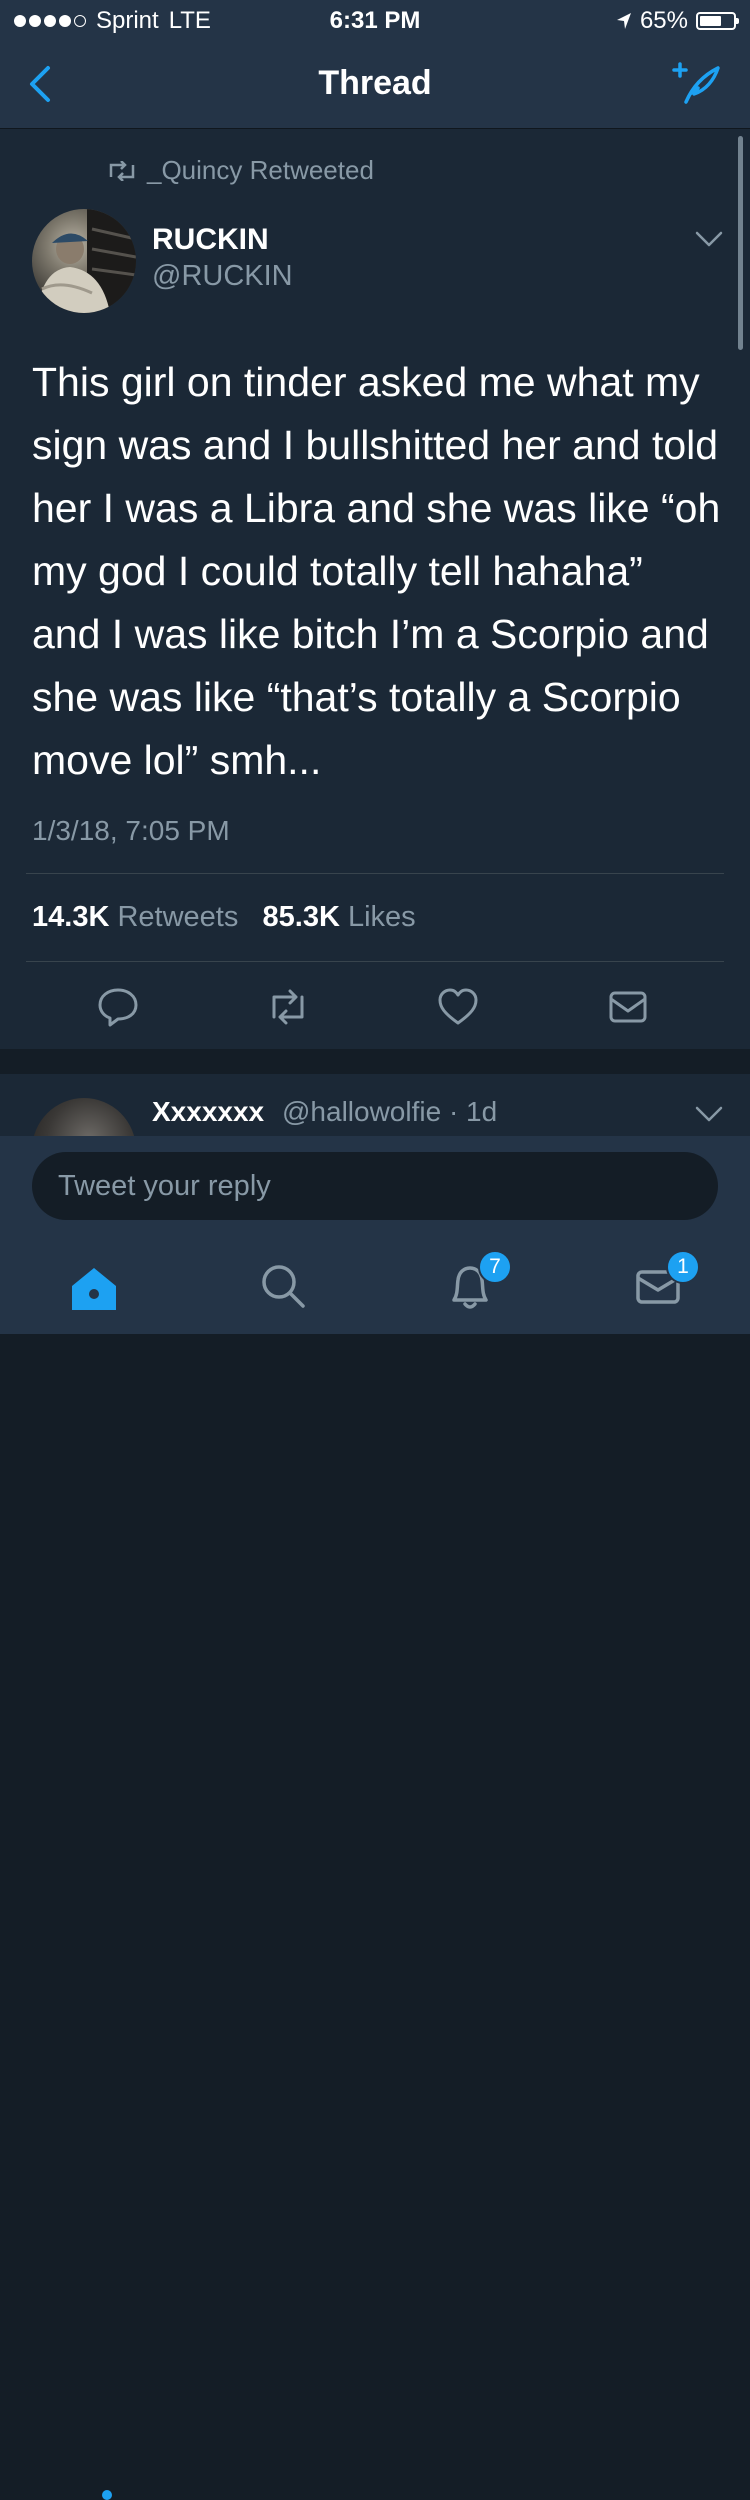 This screenshot has height=2500, width=750. What do you see at coordinates (710, 21) in the screenshot?
I see `battery-fill` at bounding box center [710, 21].